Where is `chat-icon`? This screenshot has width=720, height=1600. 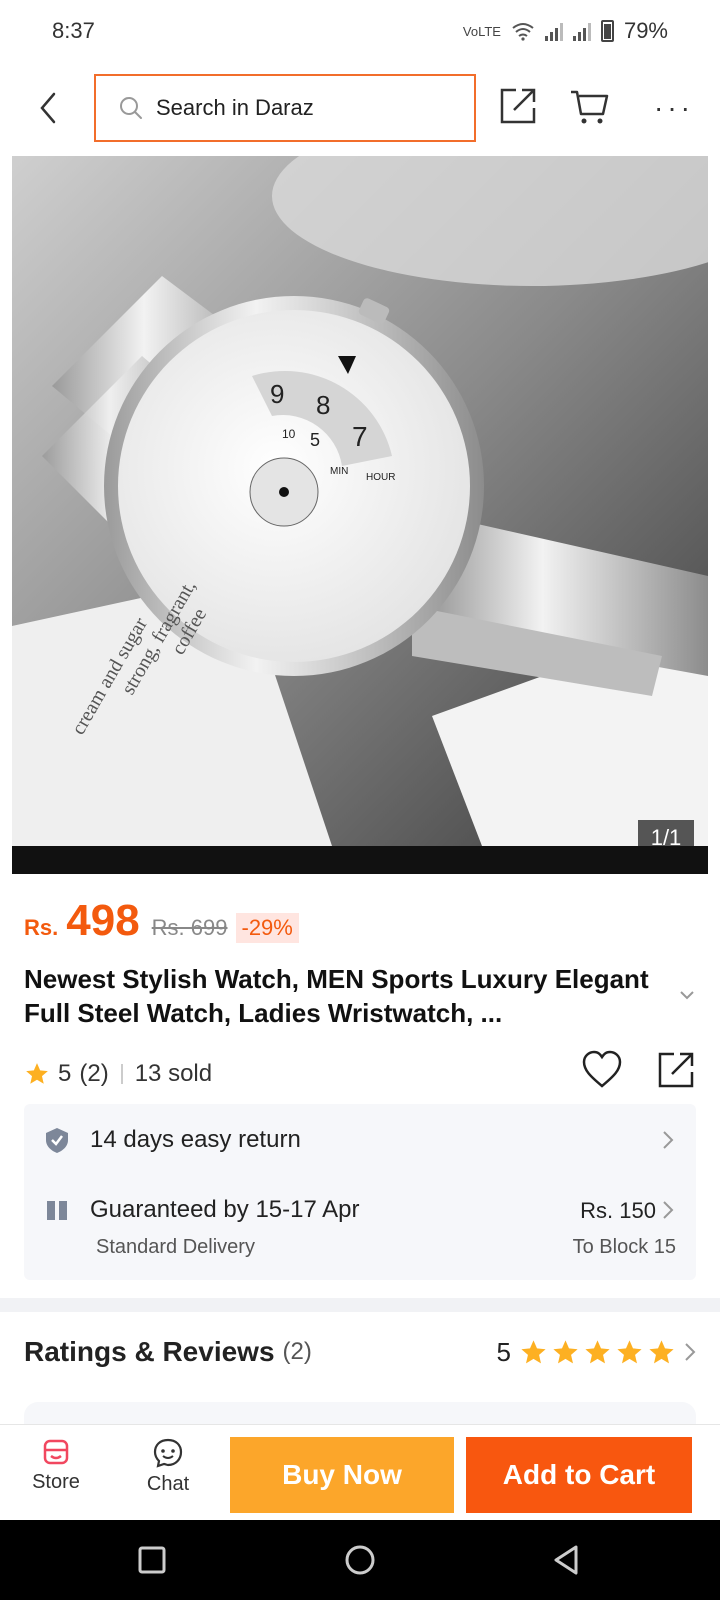
chat-icon is located at coordinates (168, 1453).